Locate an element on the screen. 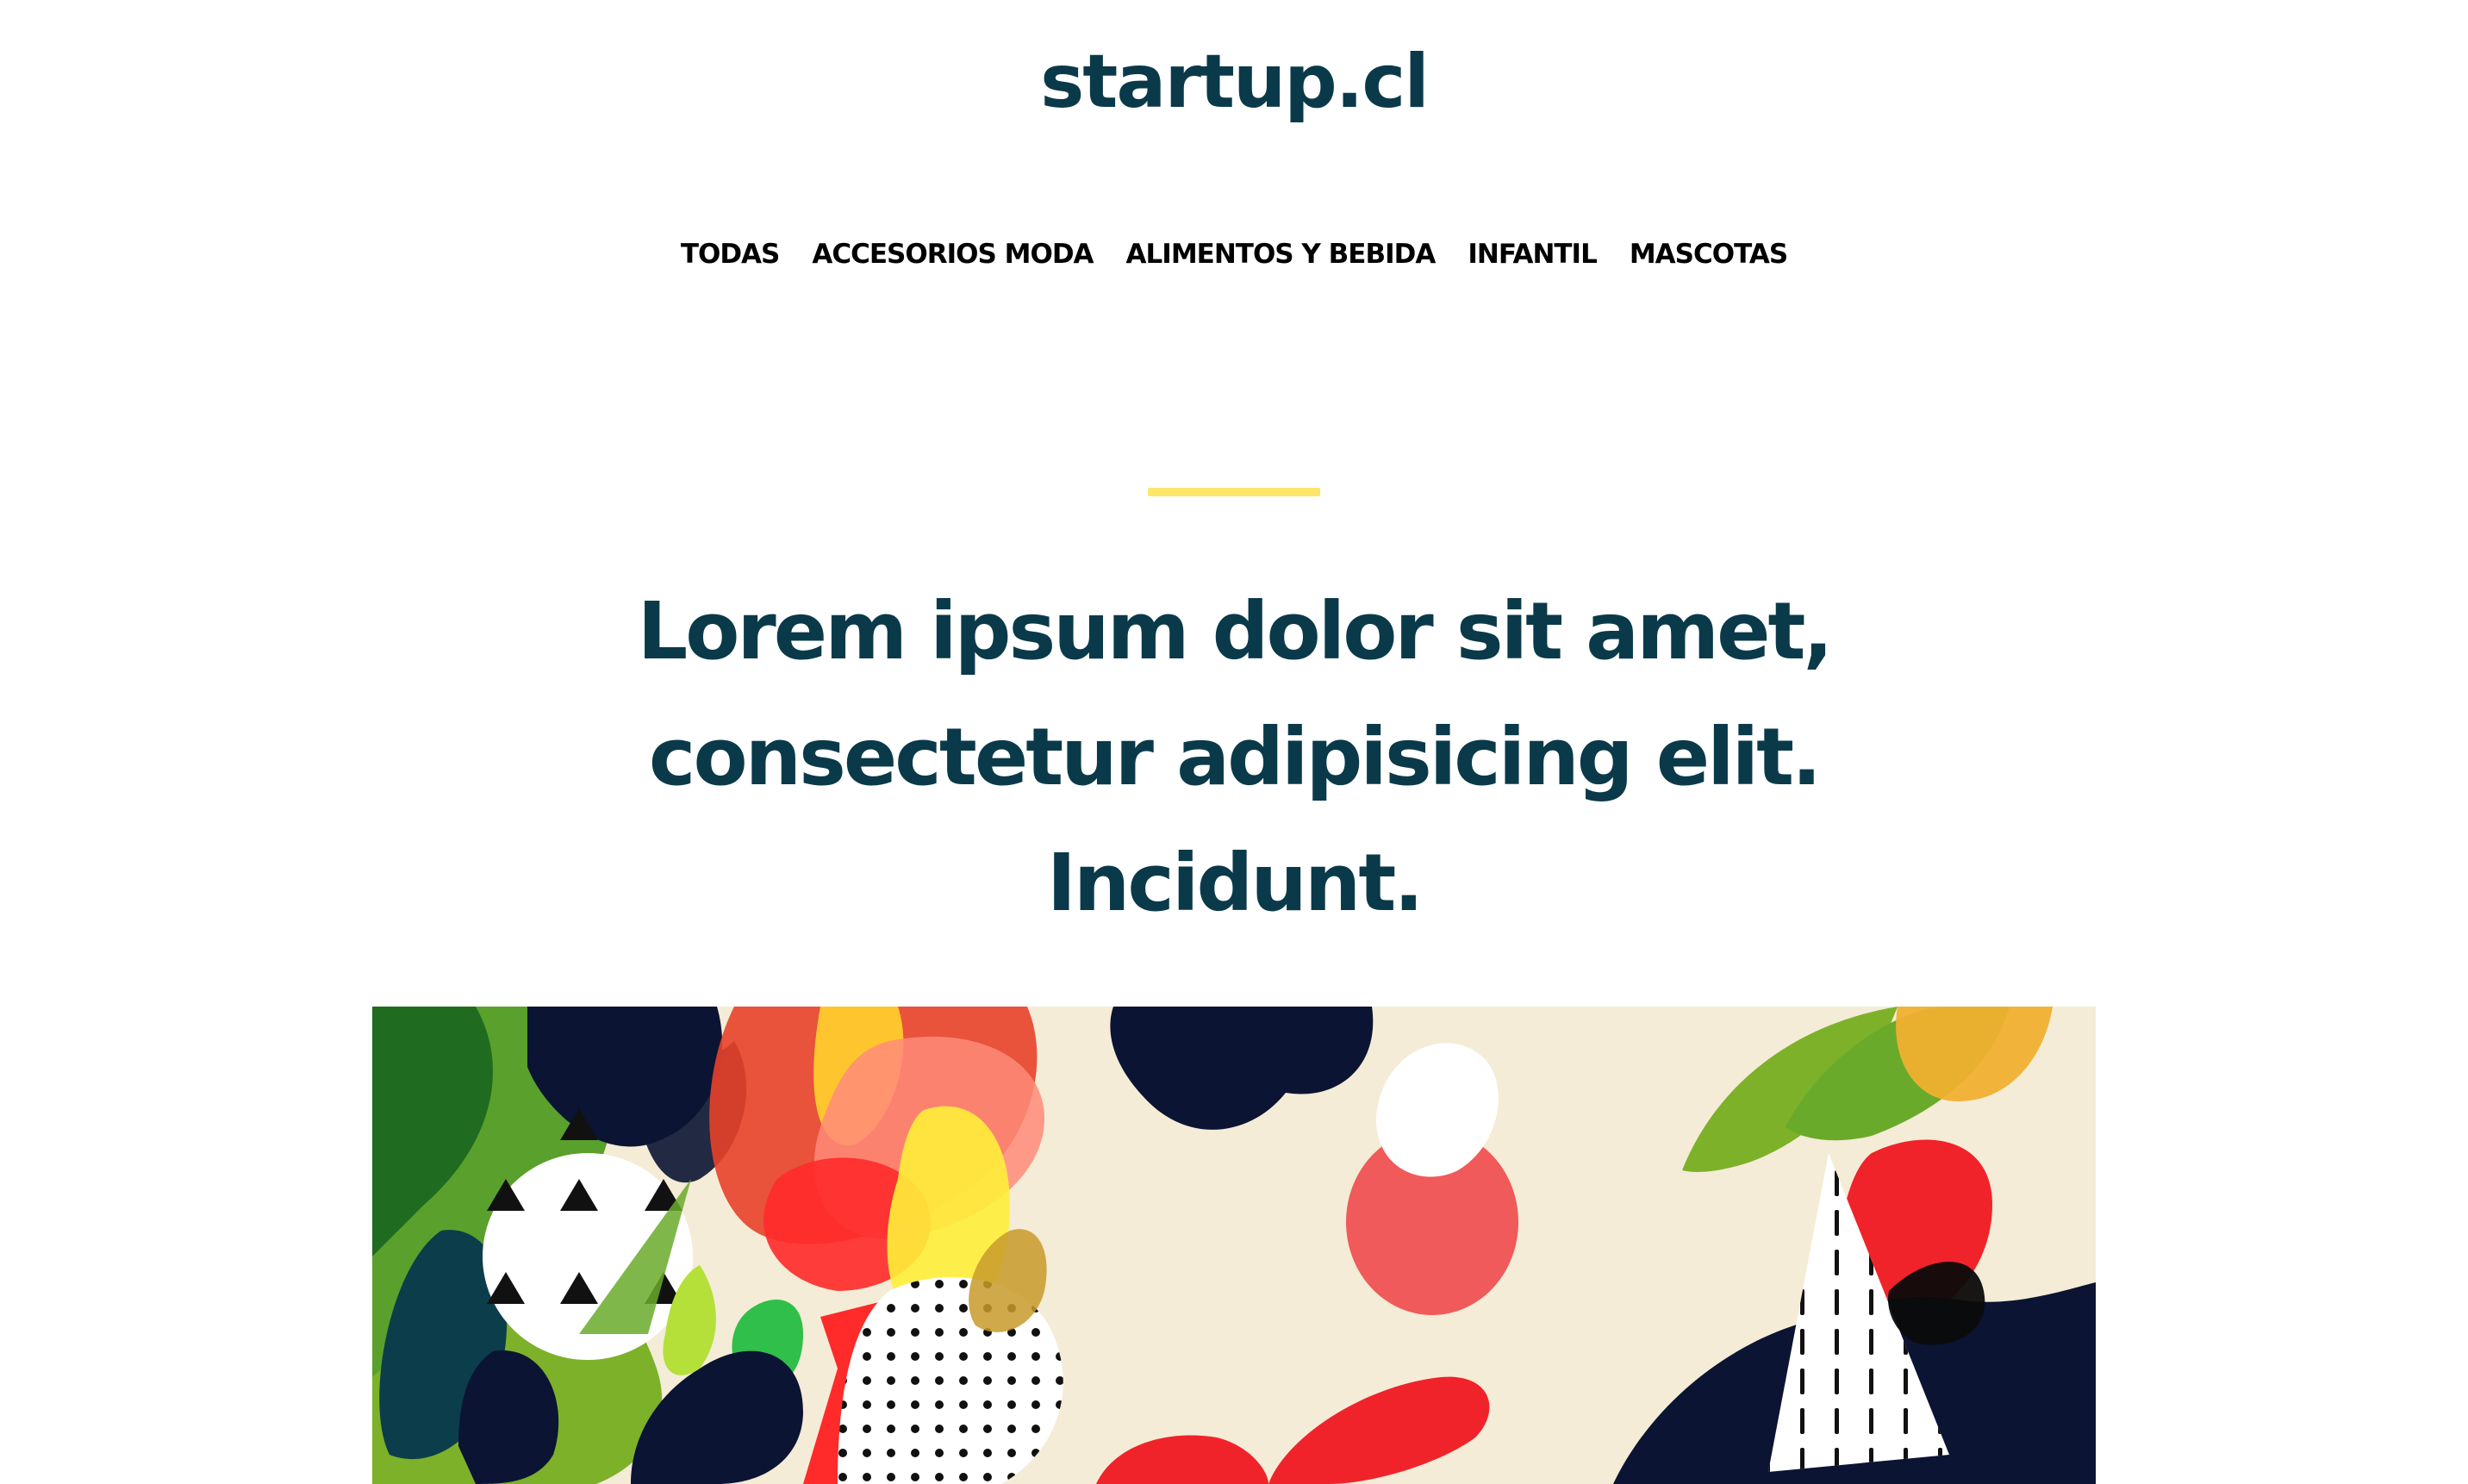 Image resolution: width=2468 pixels, height=1484 pixels. nav-item-todas: TODAS is located at coordinates (731, 254).